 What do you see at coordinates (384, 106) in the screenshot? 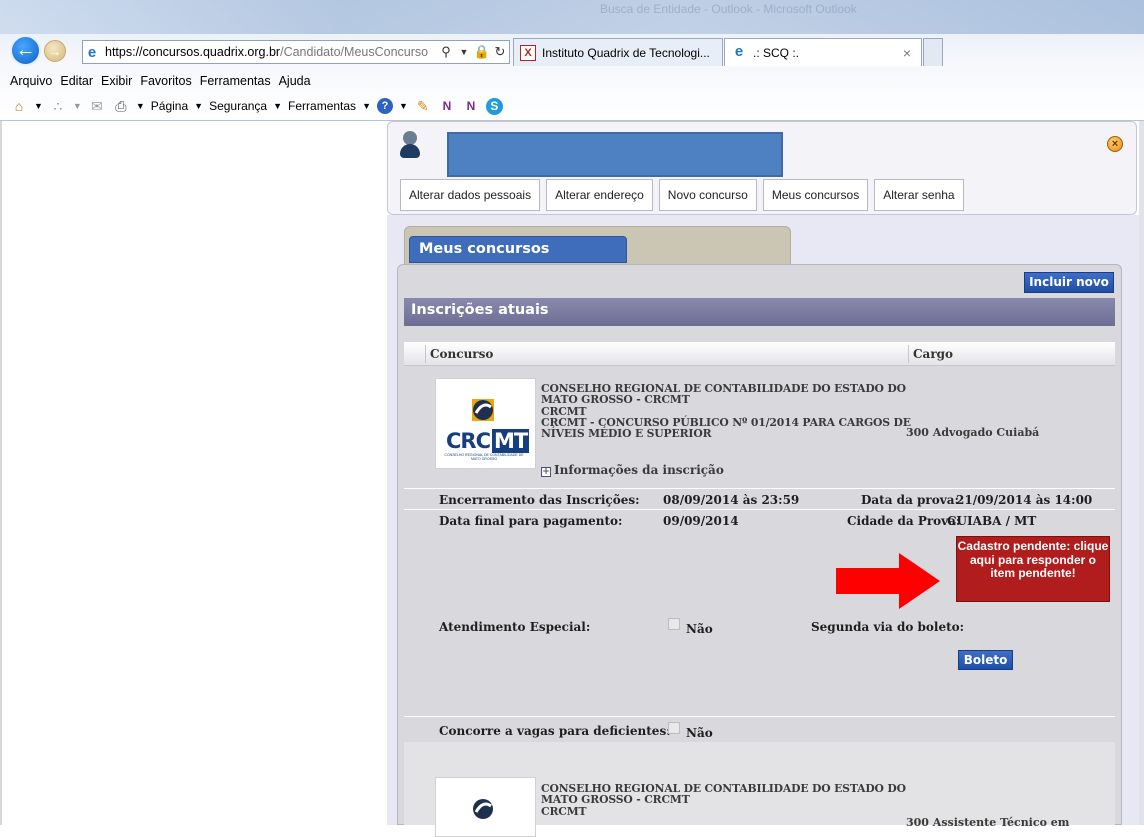
I see `help-icon: ?` at bounding box center [384, 106].